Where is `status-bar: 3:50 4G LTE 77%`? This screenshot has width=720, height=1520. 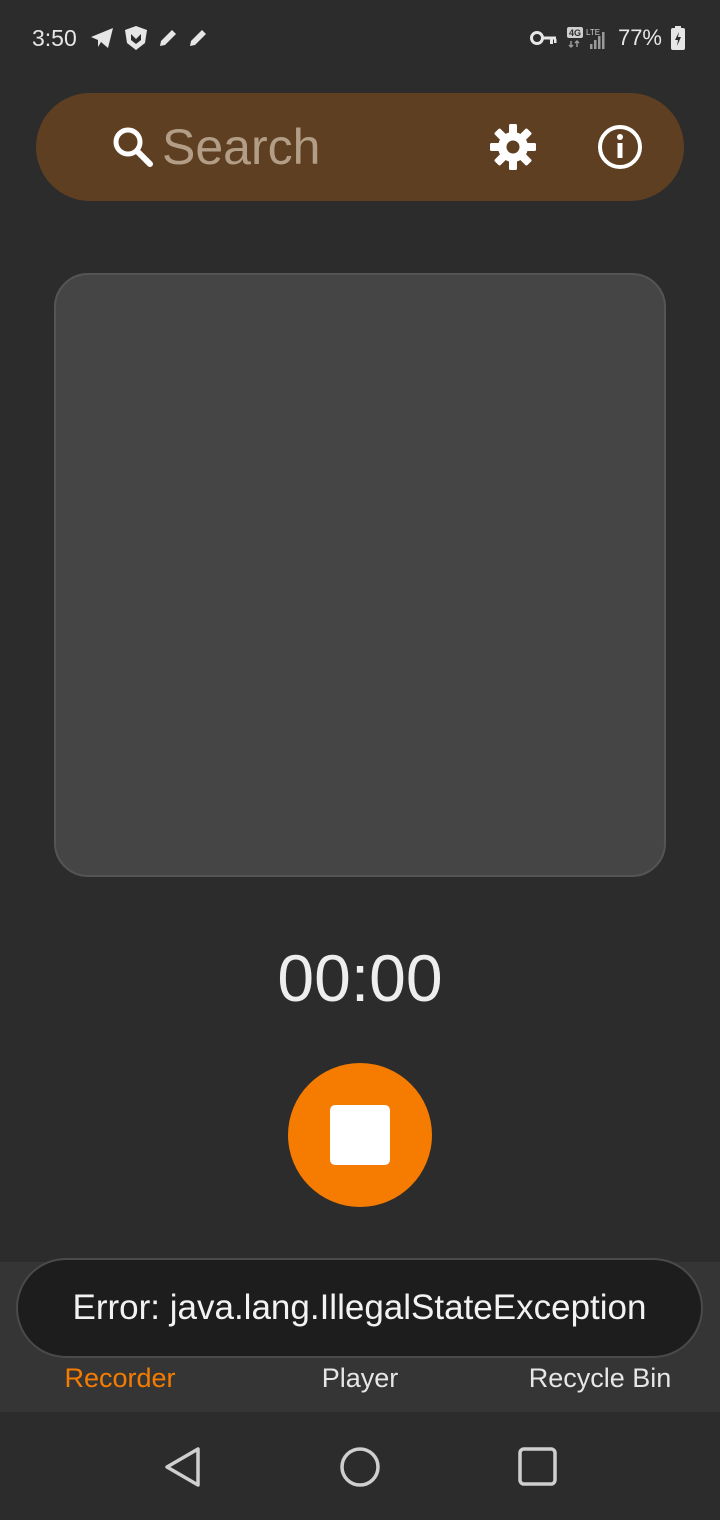
status-bar: 3:50 4G LTE 77% is located at coordinates (360, 38).